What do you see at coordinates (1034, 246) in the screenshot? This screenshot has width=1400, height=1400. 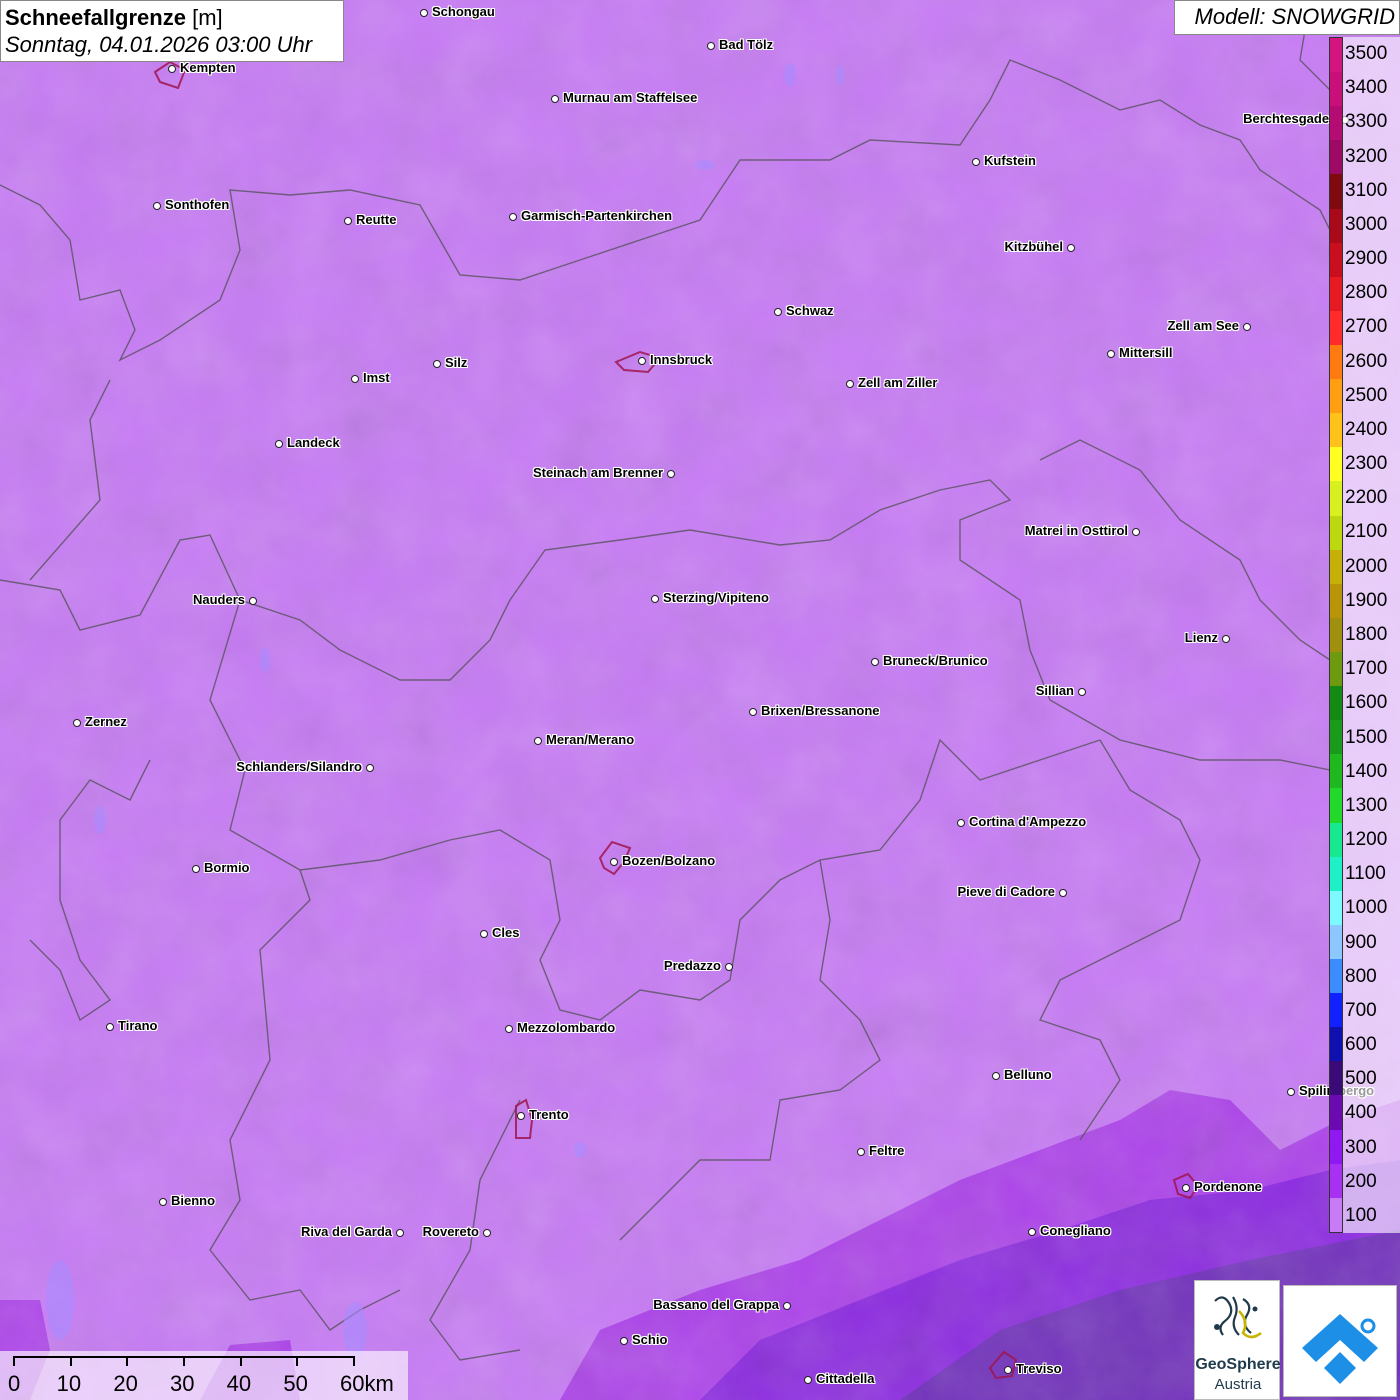 I see `city-label: Kitzbühel` at bounding box center [1034, 246].